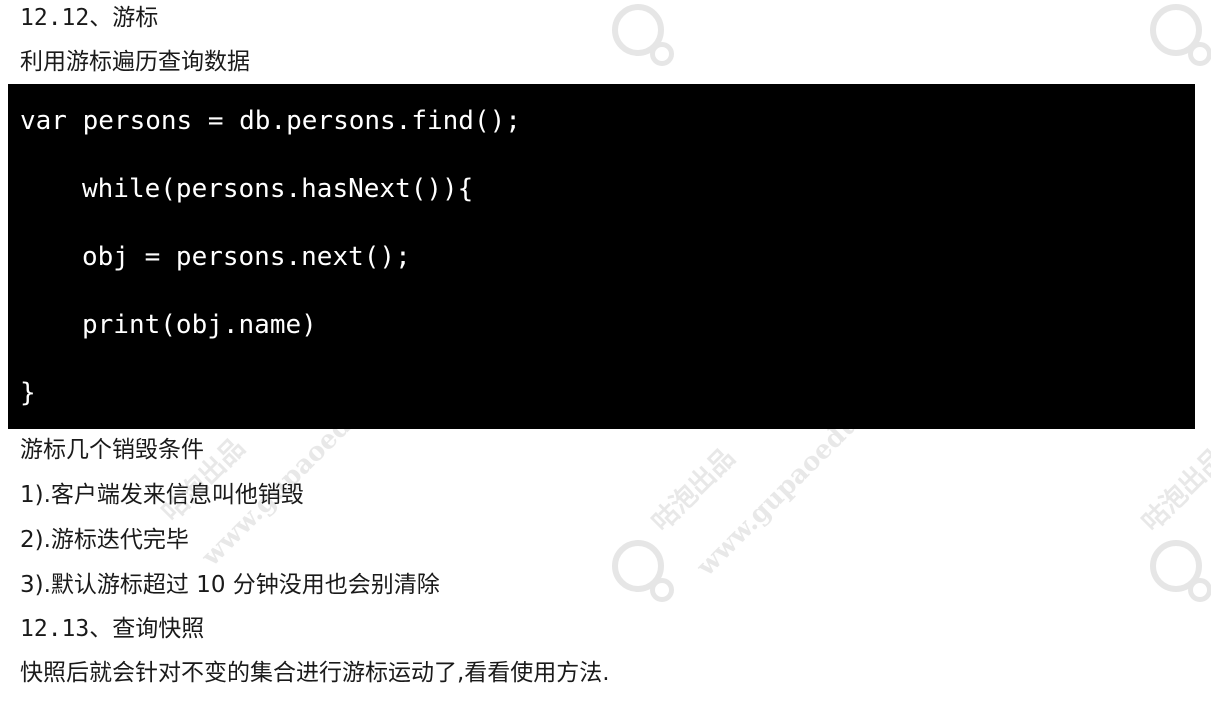 Image resolution: width=1211 pixels, height=715 pixels. What do you see at coordinates (778, 495) in the screenshot?
I see `watermark-url: www.gupaoedu` at bounding box center [778, 495].